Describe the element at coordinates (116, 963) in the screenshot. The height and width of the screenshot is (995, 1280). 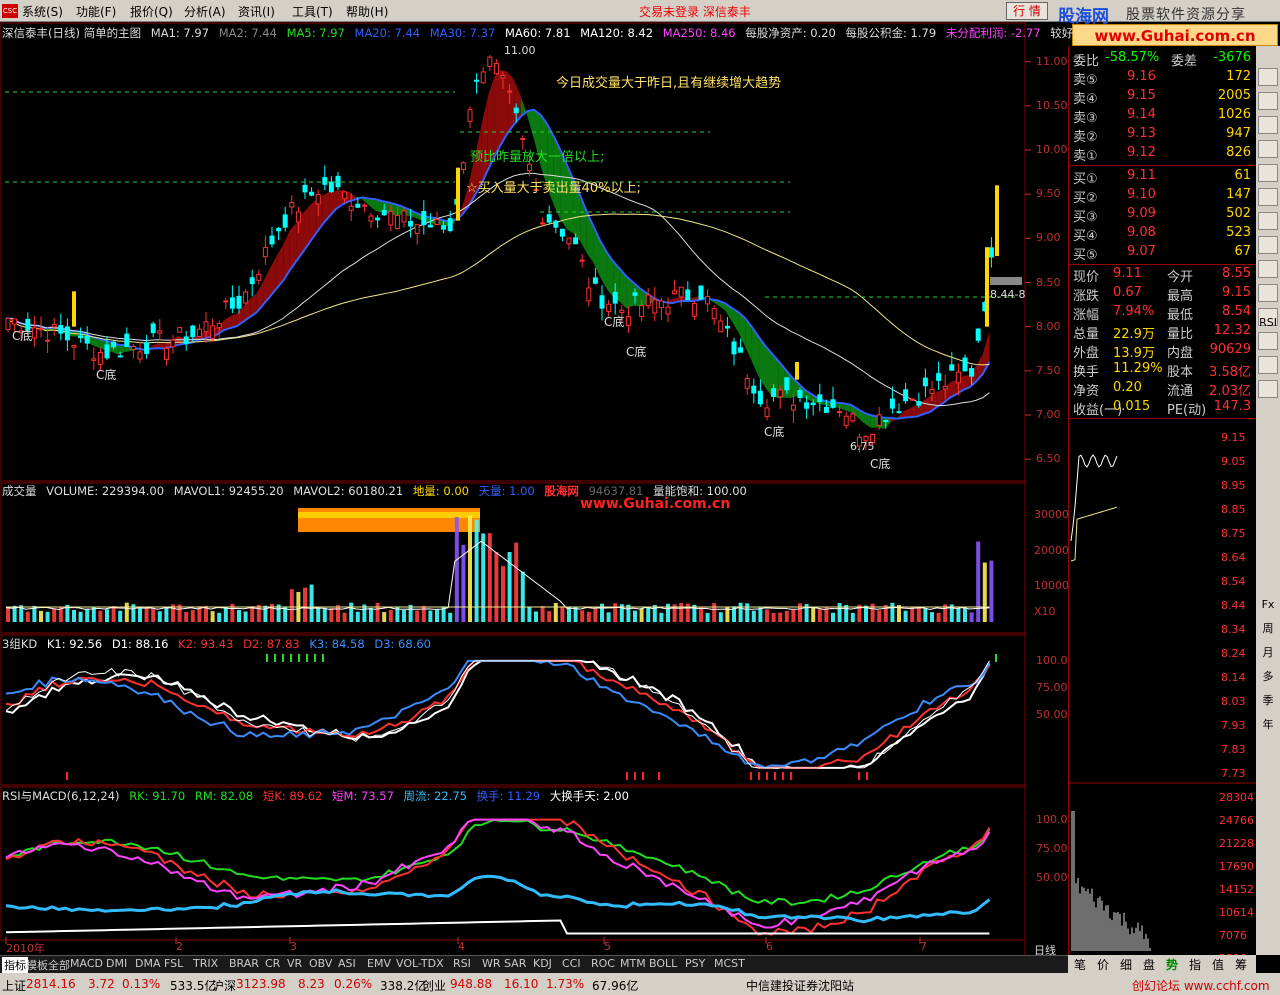
I see `tab-dmi: DMI` at that location.